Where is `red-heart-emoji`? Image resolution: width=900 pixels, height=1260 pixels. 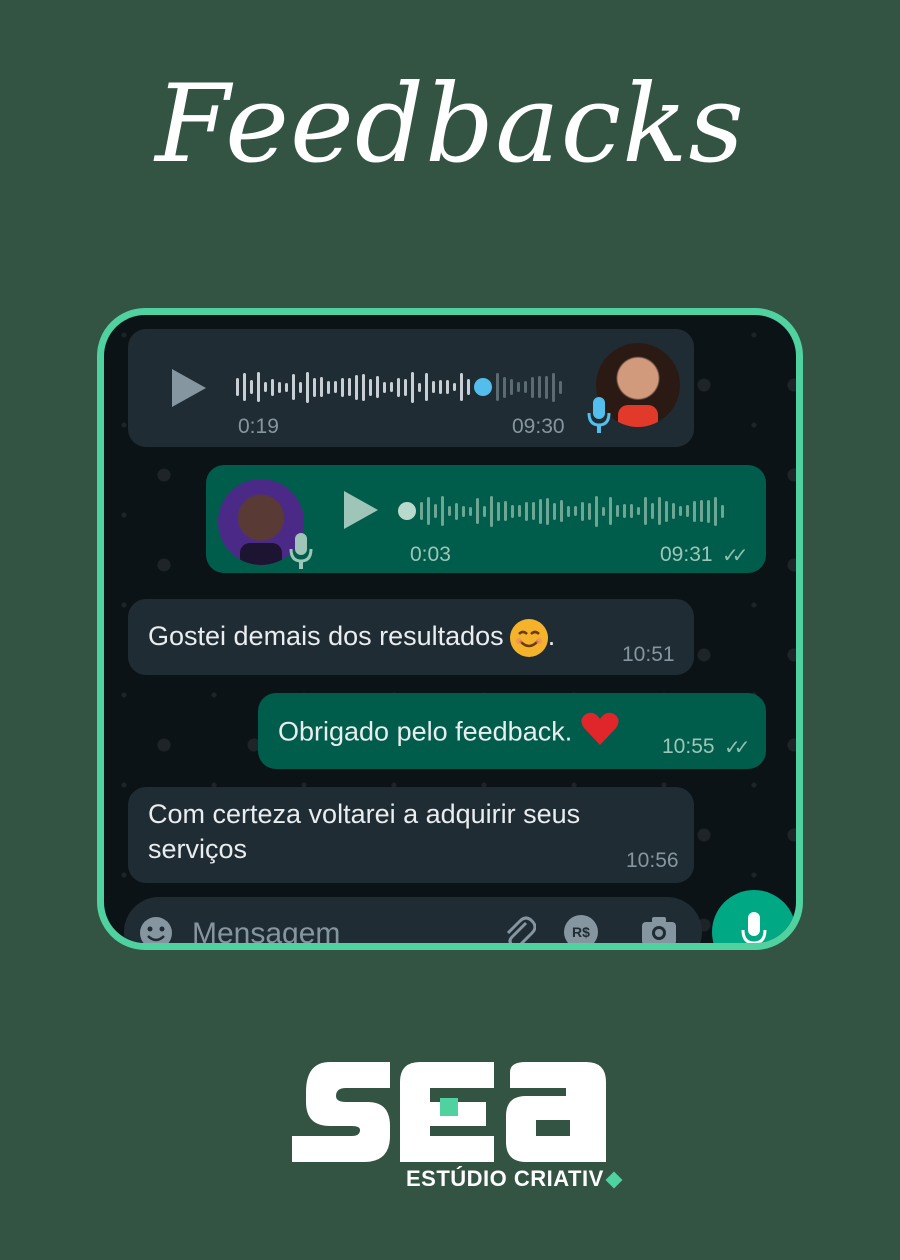 red-heart-emoji is located at coordinates (600, 733).